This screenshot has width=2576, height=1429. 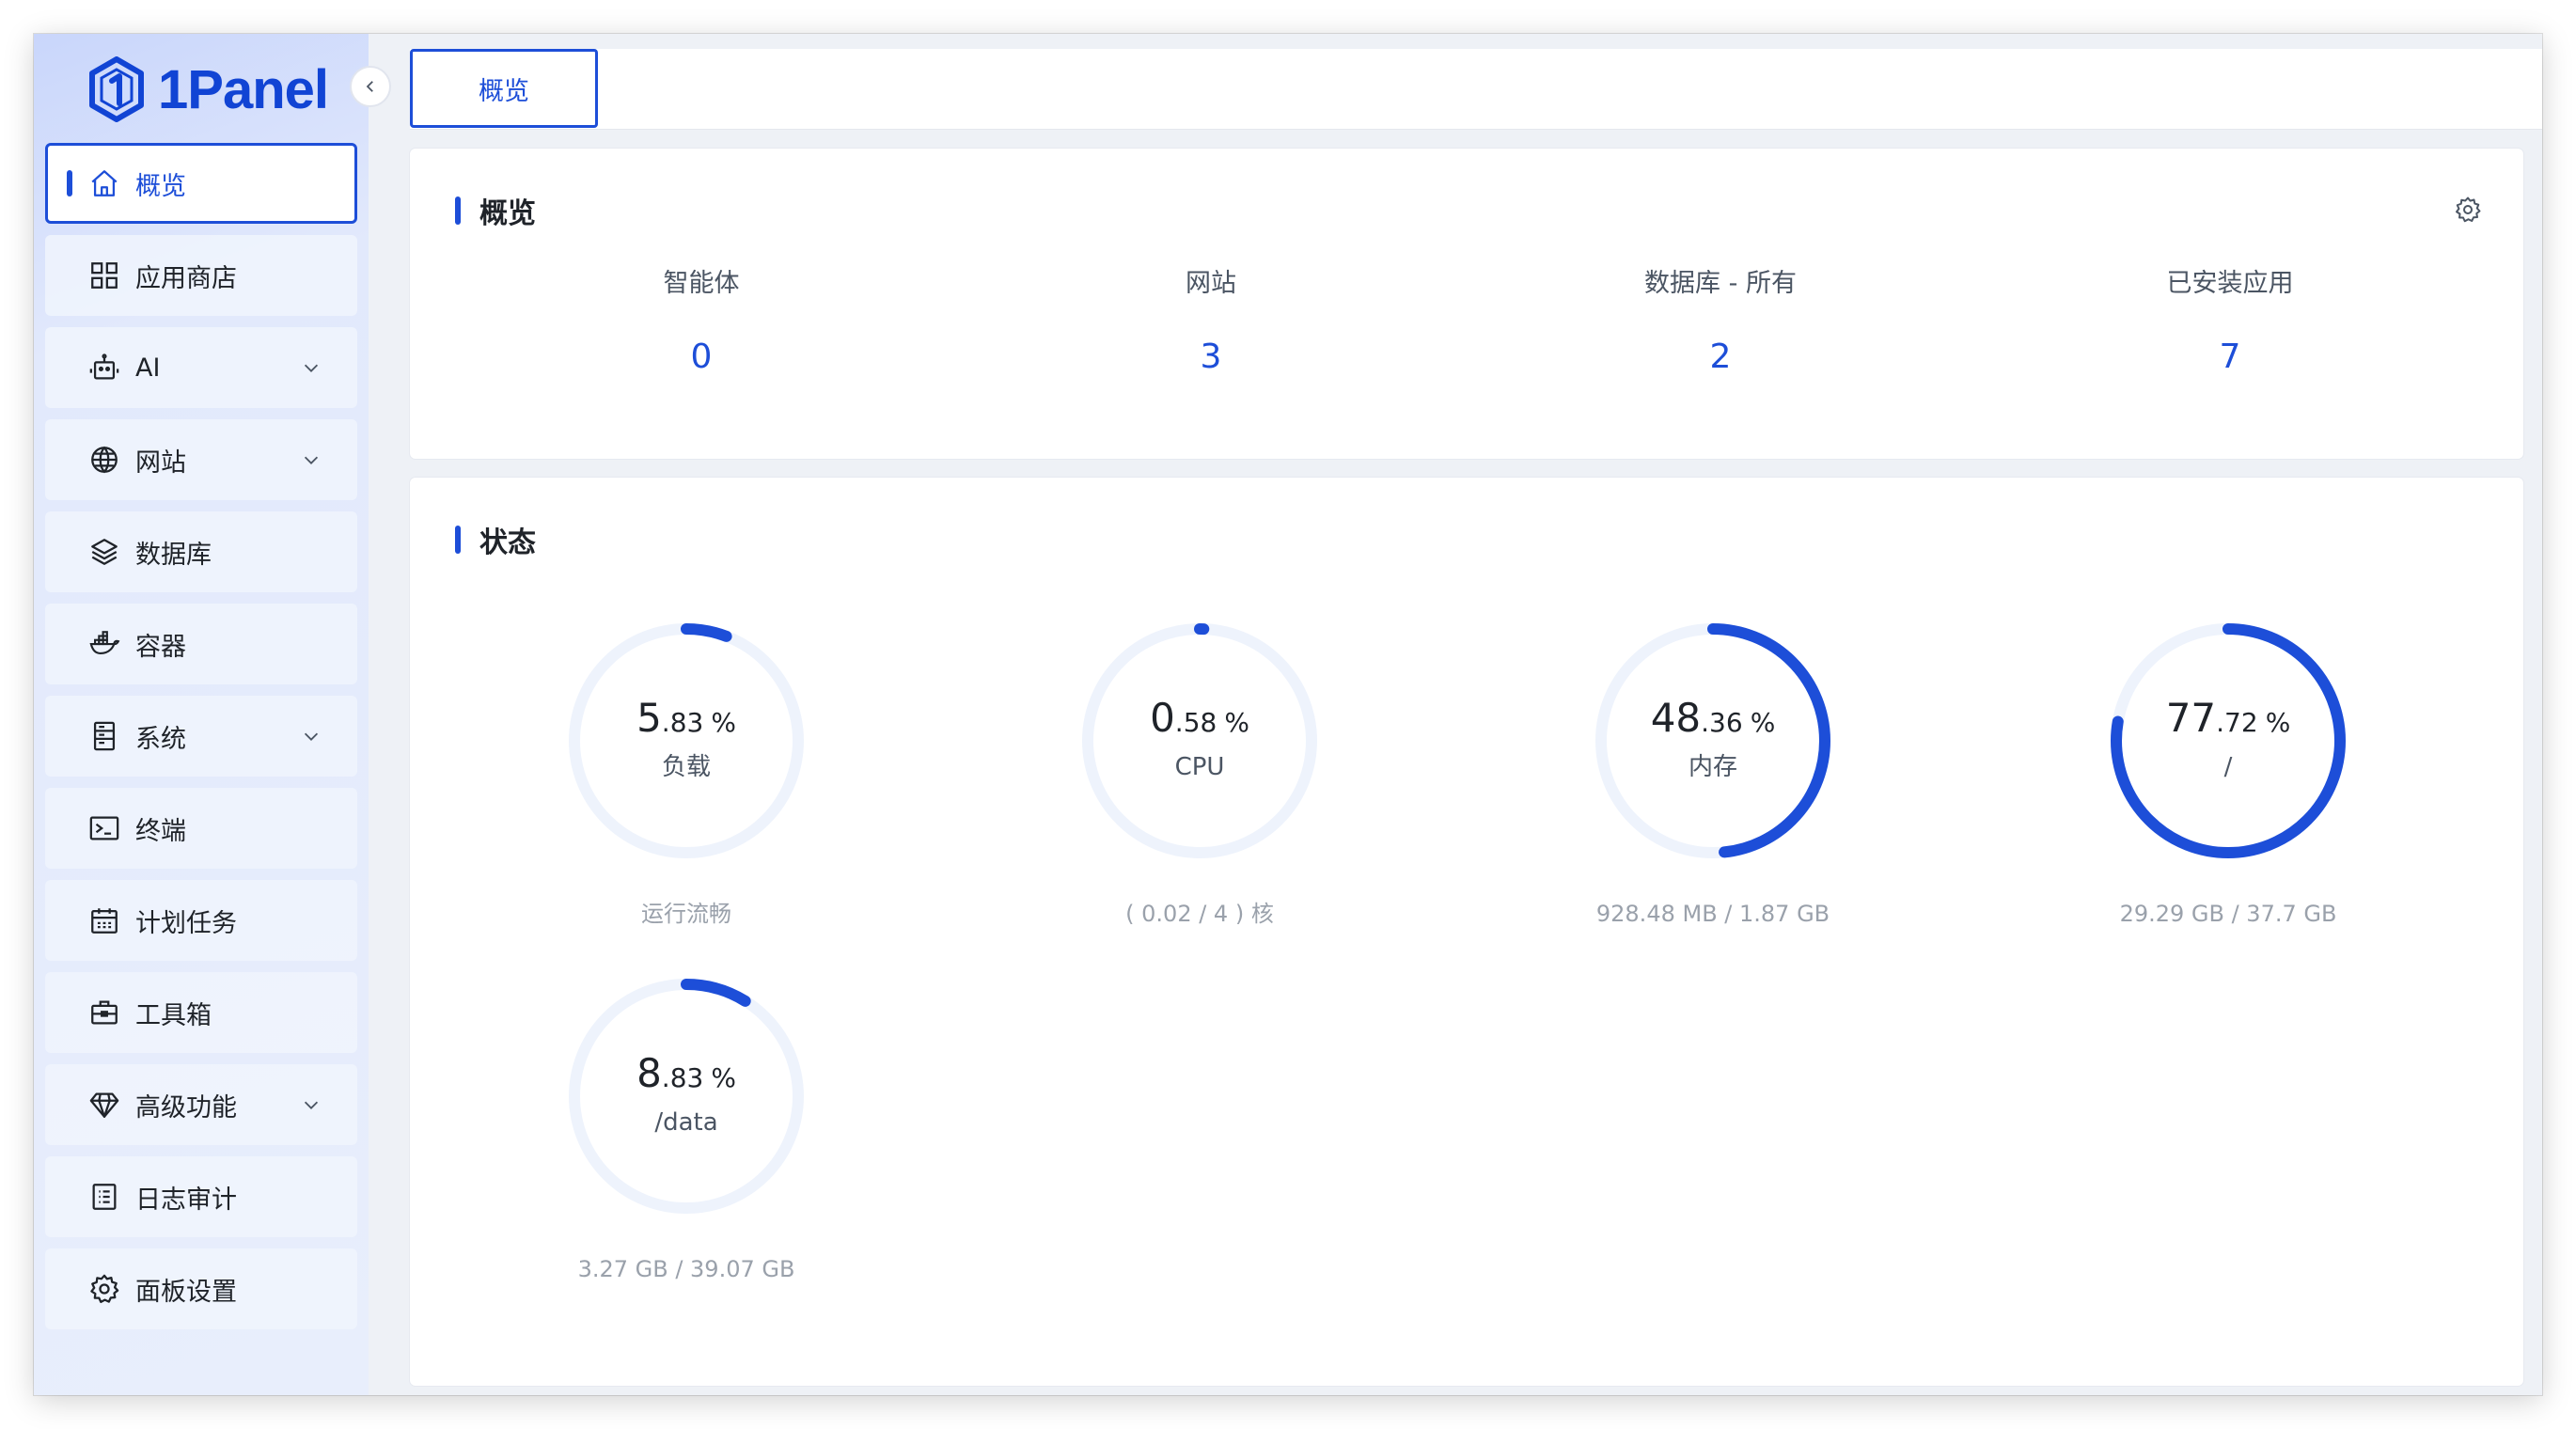 I want to click on gauge-cpu: 0.58% CPU ( 0.02 / 4 ) 核, so click(x=1200, y=774).